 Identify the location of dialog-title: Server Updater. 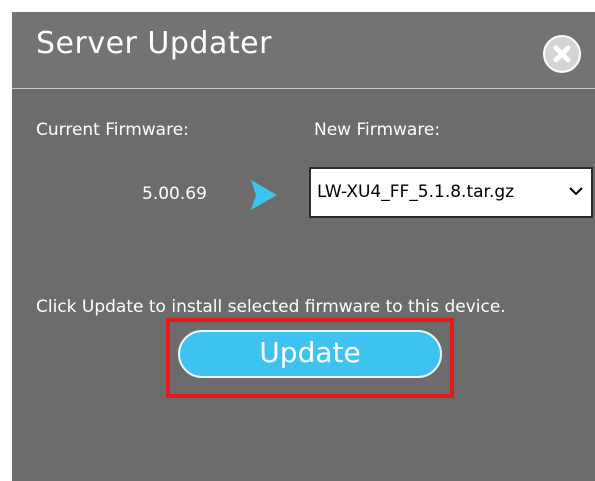
(154, 43).